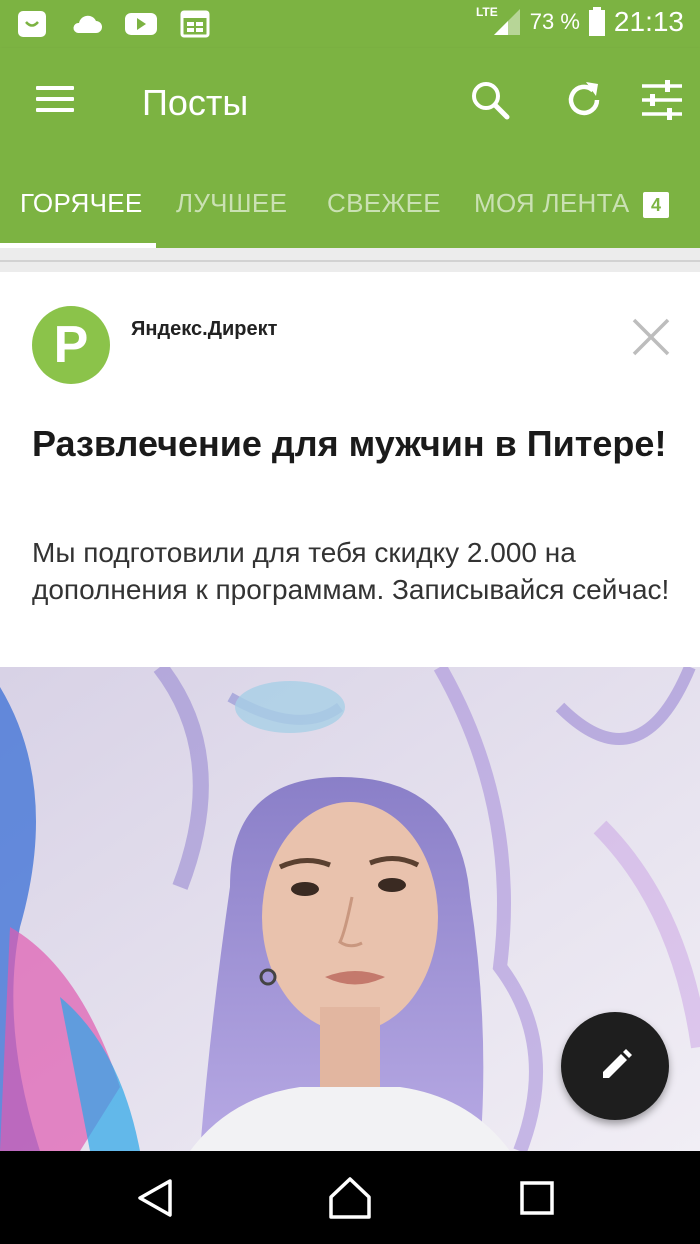 Image resolution: width=700 pixels, height=1244 pixels. What do you see at coordinates (350, 24) in the screenshot?
I see `status-bar: LTE 73 % 21:13` at bounding box center [350, 24].